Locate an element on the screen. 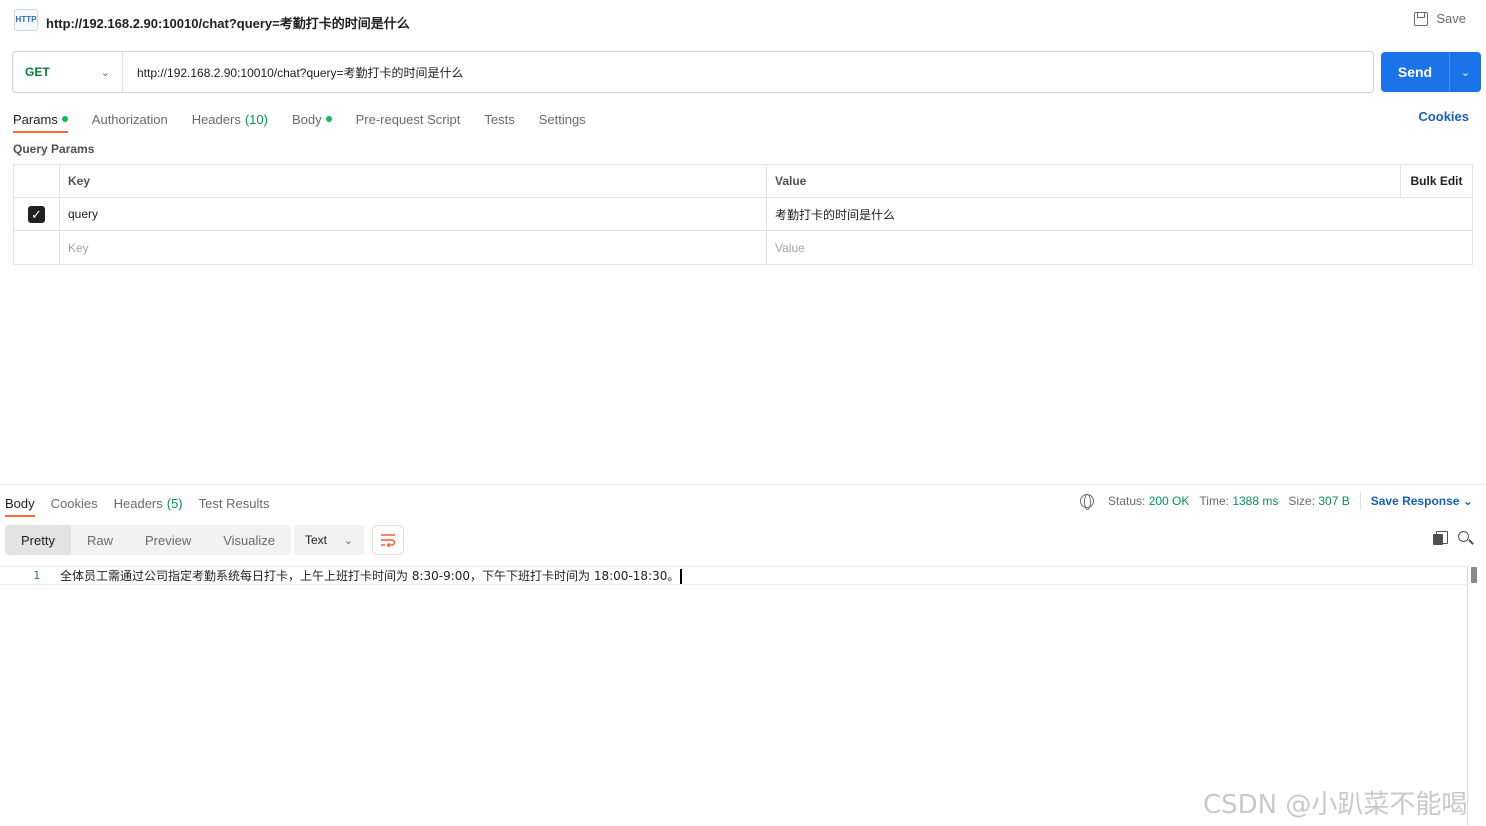  header-check-cell is located at coordinates (37, 181).